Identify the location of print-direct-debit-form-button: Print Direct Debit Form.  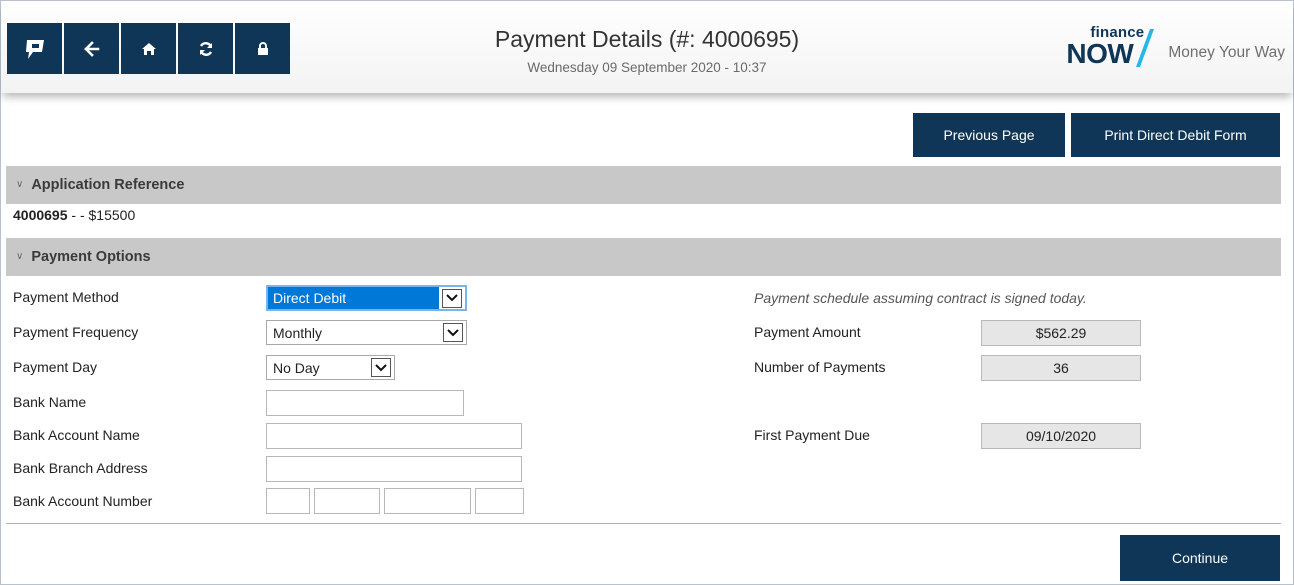
(1175, 135).